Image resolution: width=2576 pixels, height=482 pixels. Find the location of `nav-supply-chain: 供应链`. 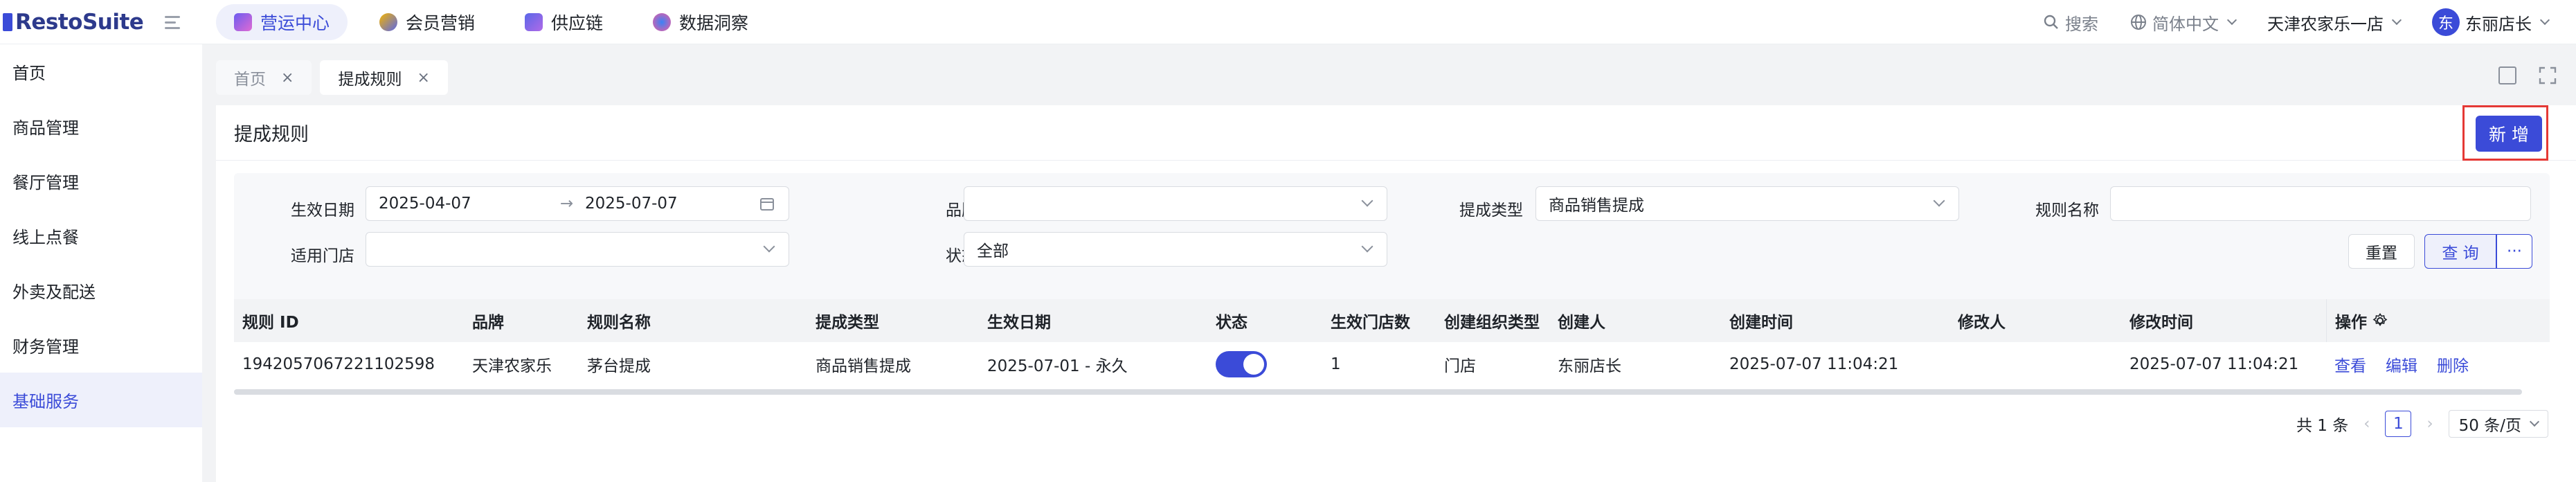

nav-supply-chain: 供应链 is located at coordinates (564, 22).